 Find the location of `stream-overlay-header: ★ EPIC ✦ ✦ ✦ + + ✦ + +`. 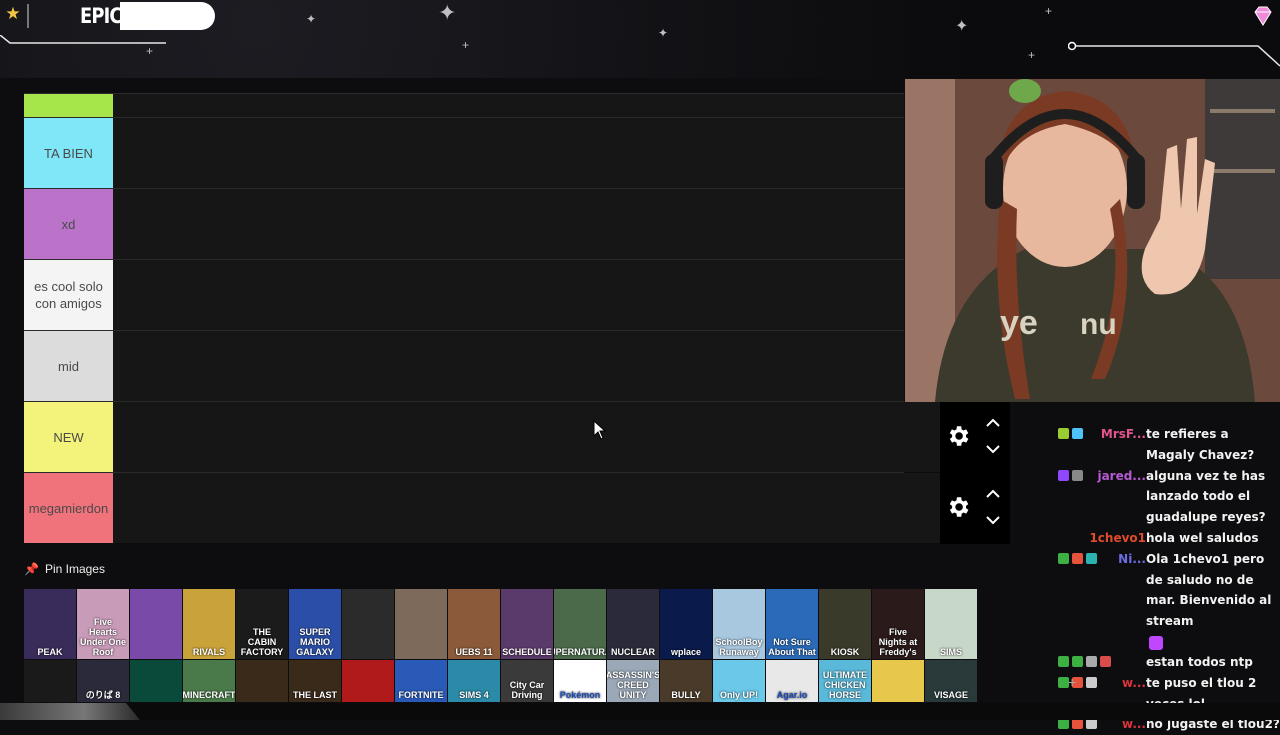

stream-overlay-header: ★ EPIC ✦ ✦ ✦ + + ✦ + + is located at coordinates (640, 39).